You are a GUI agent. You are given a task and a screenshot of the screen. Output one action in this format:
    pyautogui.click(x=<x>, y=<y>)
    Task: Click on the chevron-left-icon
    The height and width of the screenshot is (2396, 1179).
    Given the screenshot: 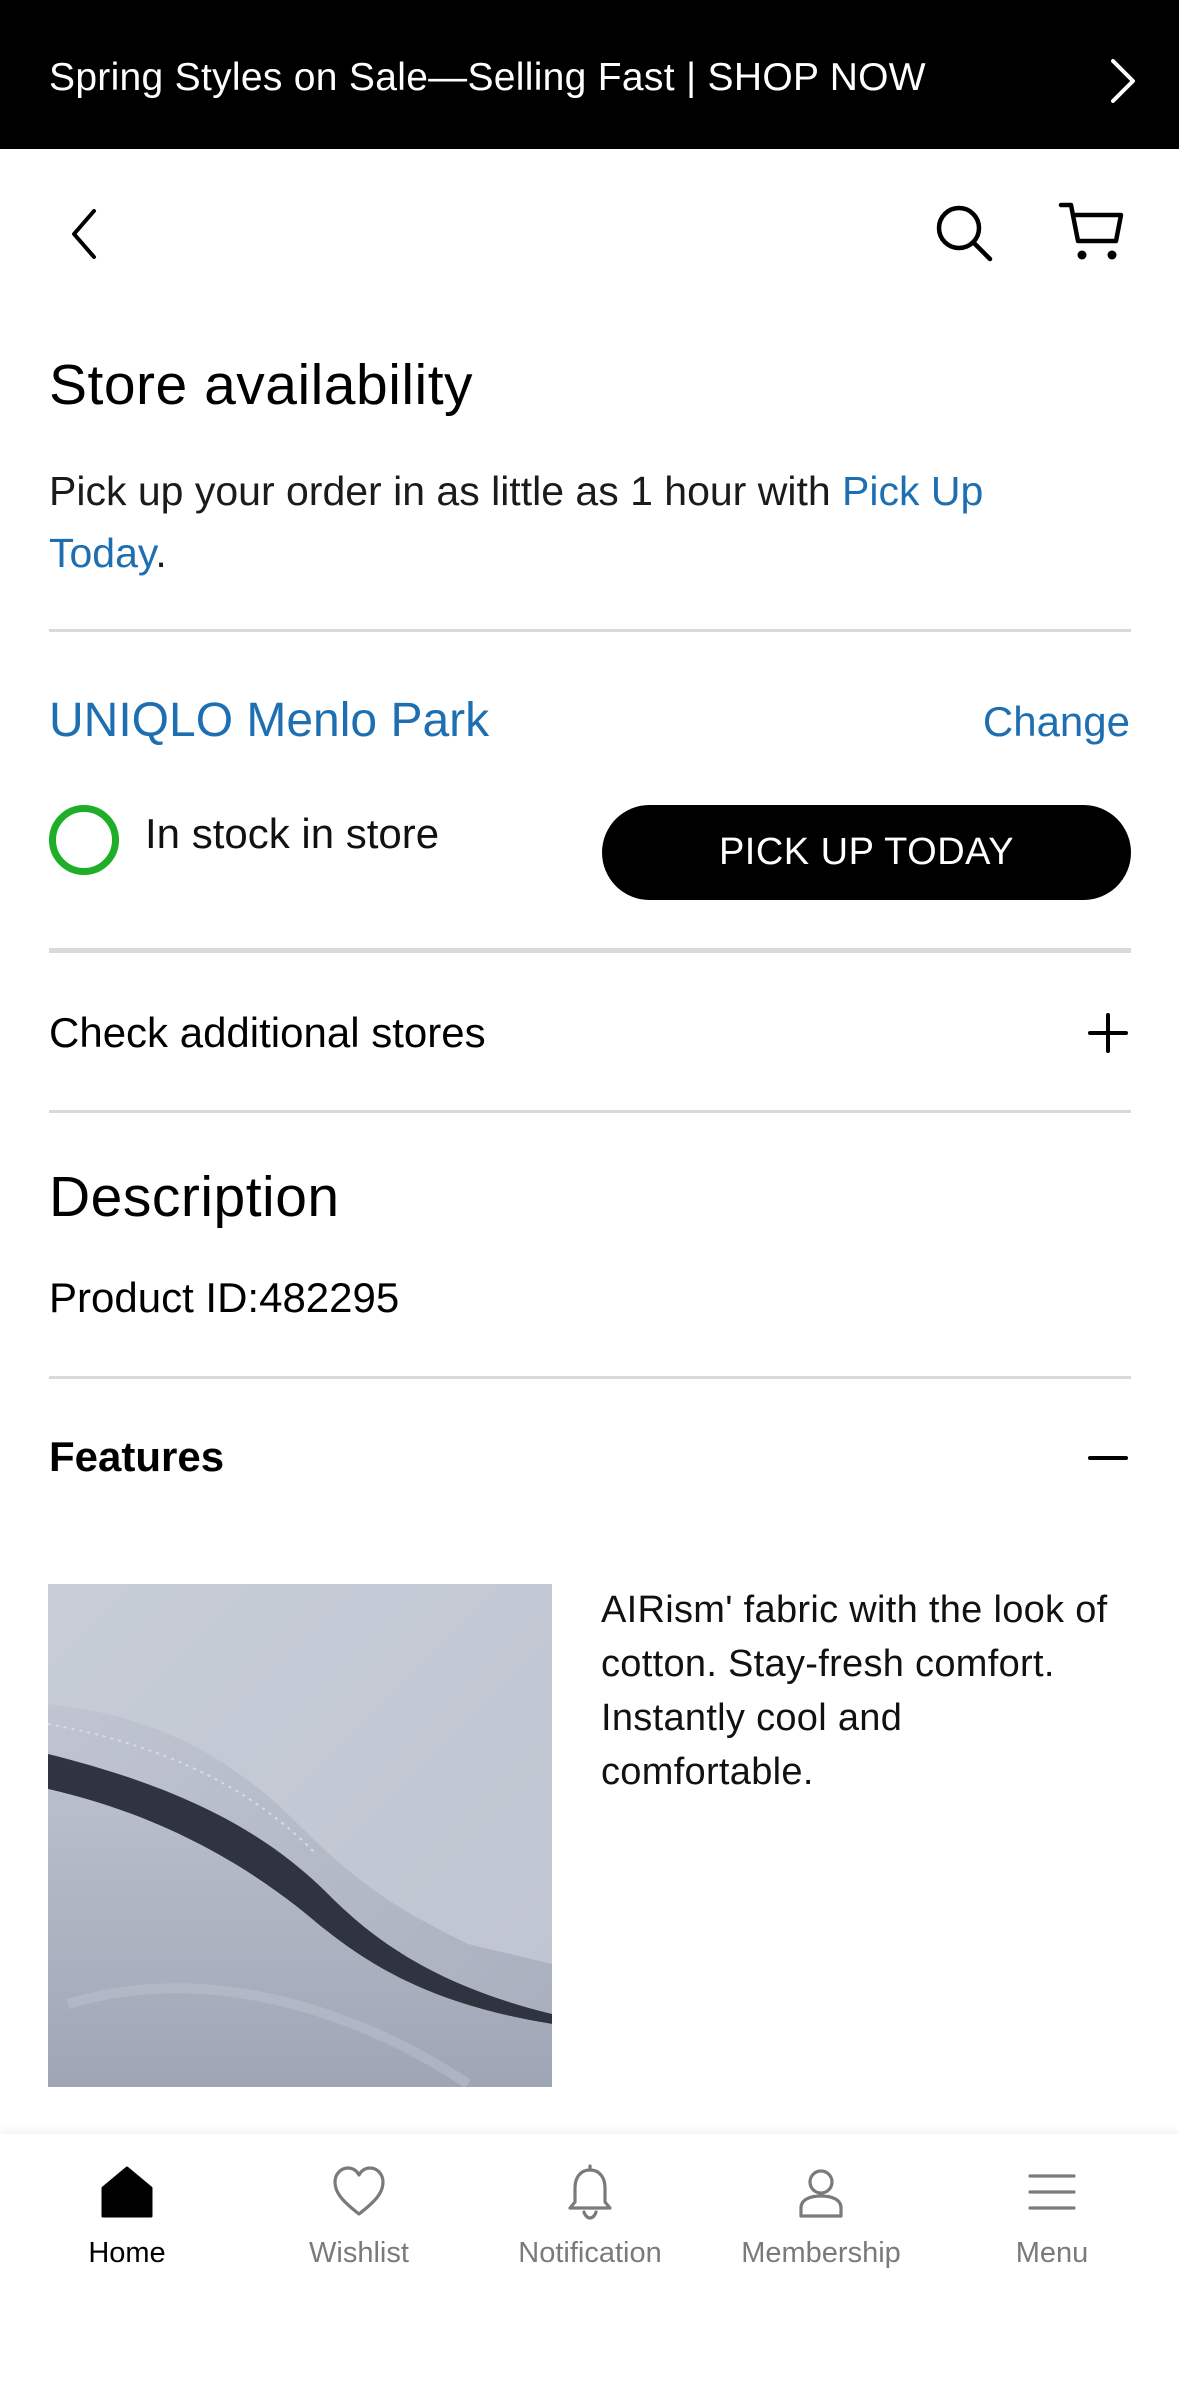 What is the action you would take?
    pyautogui.click(x=84, y=234)
    